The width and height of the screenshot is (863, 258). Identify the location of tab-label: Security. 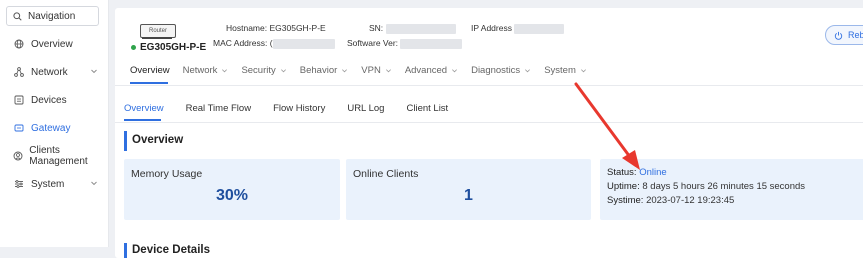
(258, 70).